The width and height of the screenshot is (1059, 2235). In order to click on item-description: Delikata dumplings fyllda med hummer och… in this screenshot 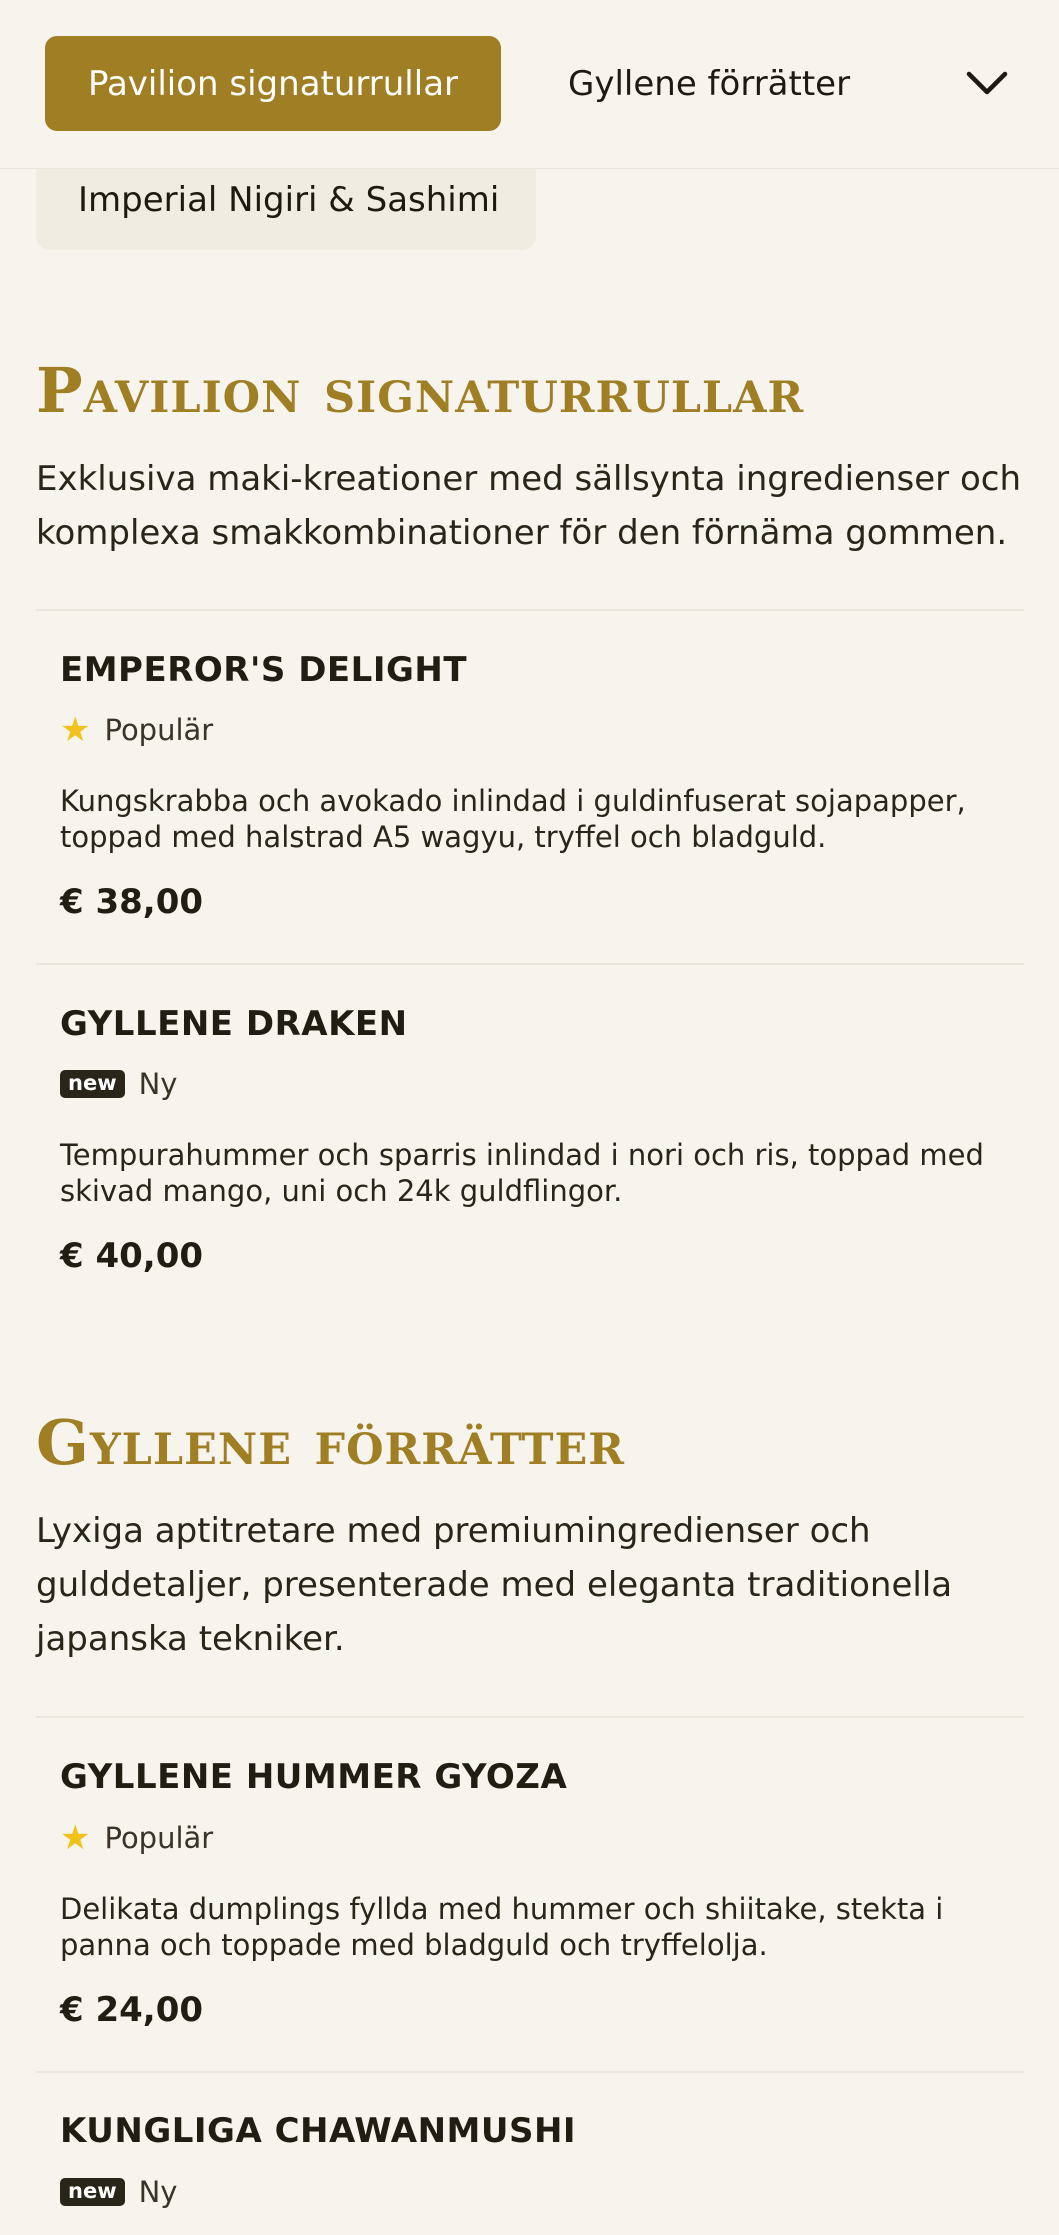, I will do `click(502, 1927)`.